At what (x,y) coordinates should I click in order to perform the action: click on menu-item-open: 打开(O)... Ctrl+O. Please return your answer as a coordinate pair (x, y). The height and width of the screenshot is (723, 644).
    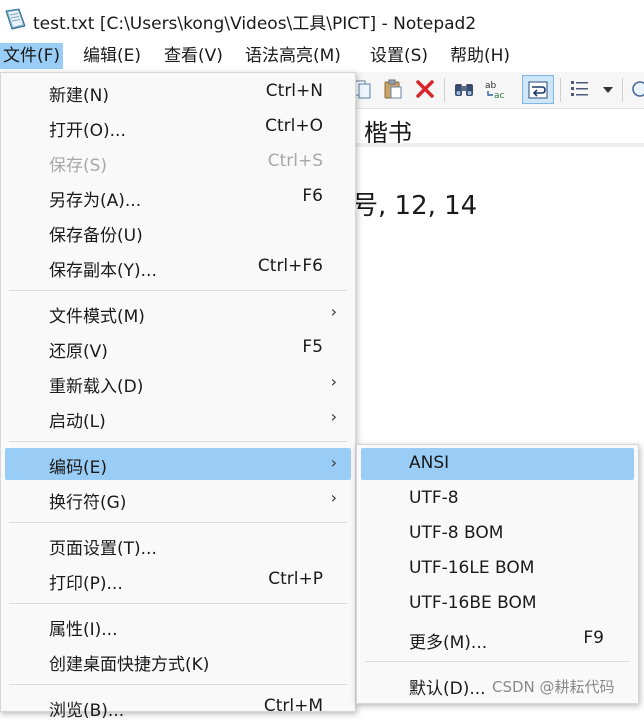
    Looking at the image, I should click on (178, 127).